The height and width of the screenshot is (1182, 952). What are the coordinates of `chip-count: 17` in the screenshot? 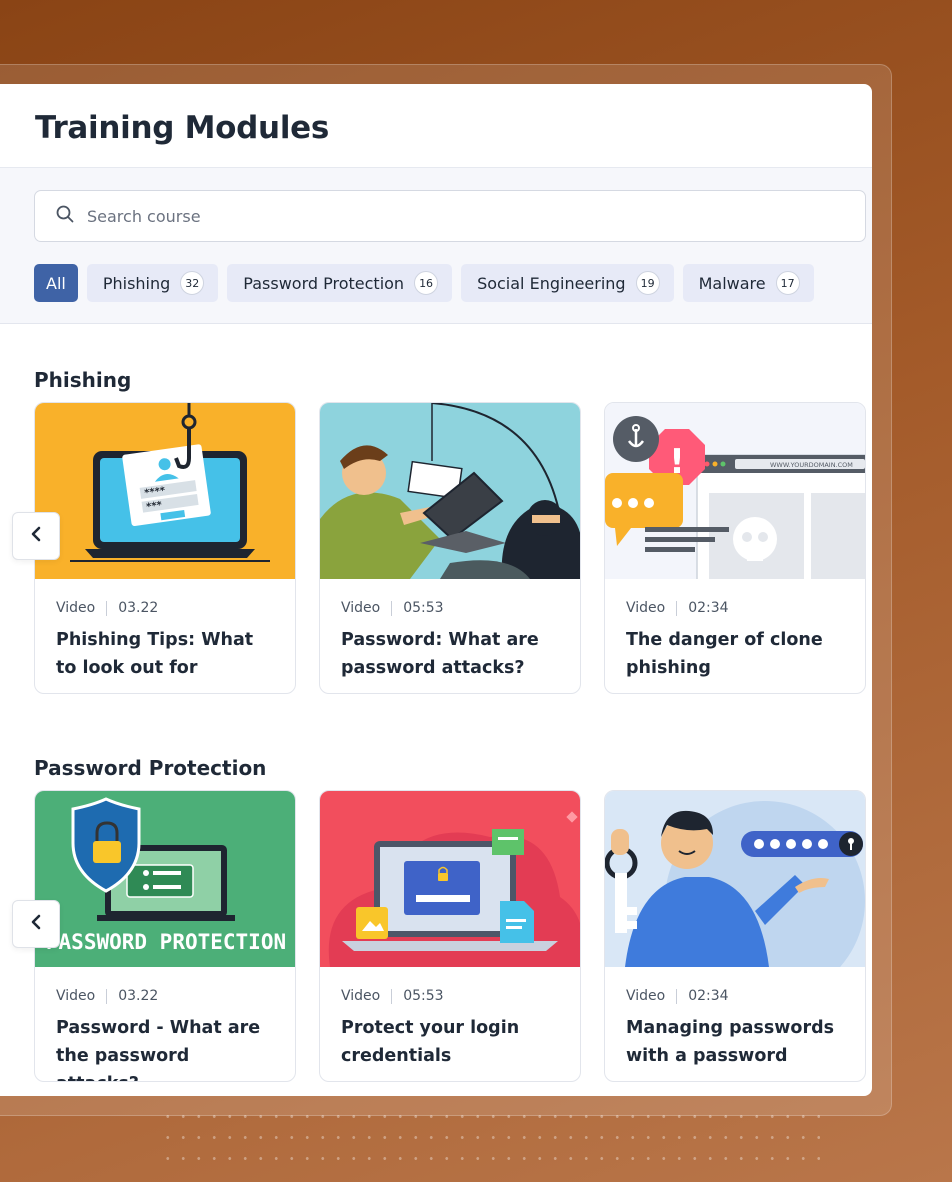 It's located at (787, 283).